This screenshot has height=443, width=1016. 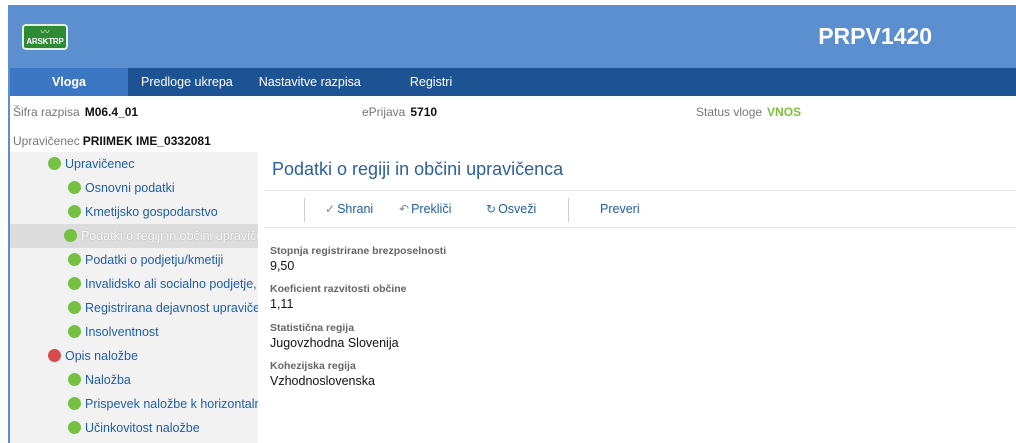 What do you see at coordinates (45, 41) in the screenshot?
I see `logo-text: ARSKTRP` at bounding box center [45, 41].